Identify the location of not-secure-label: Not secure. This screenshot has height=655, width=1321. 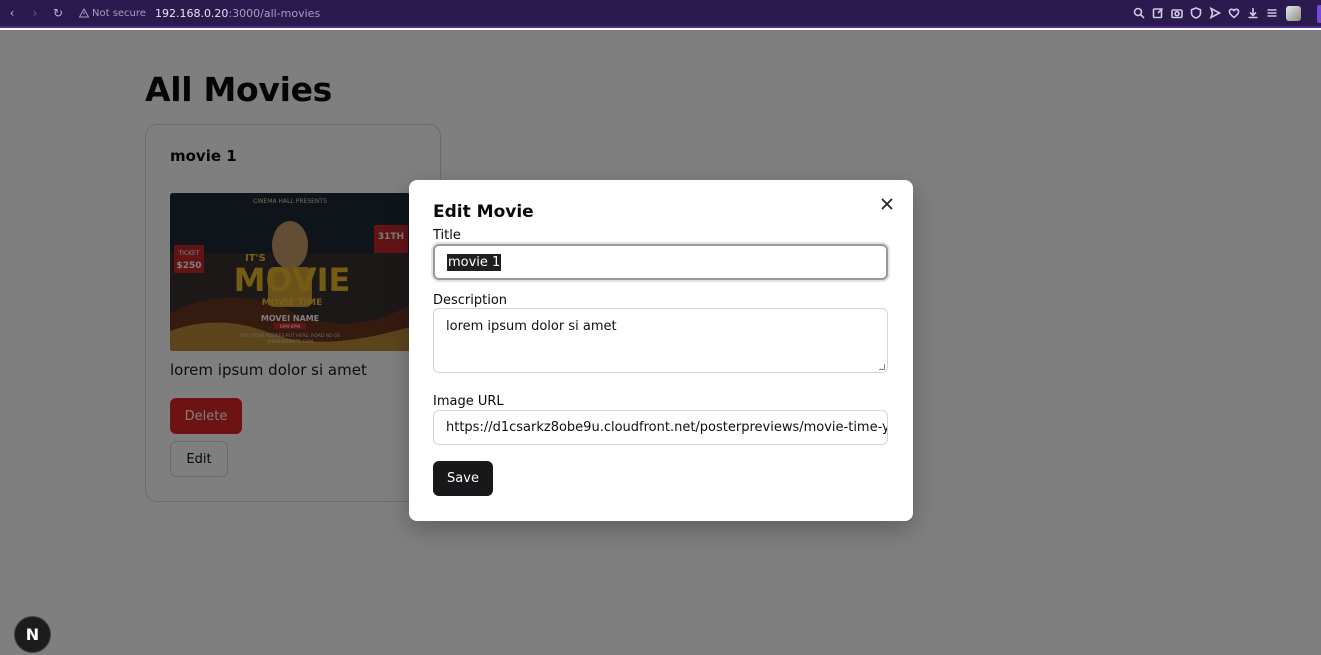
(119, 13).